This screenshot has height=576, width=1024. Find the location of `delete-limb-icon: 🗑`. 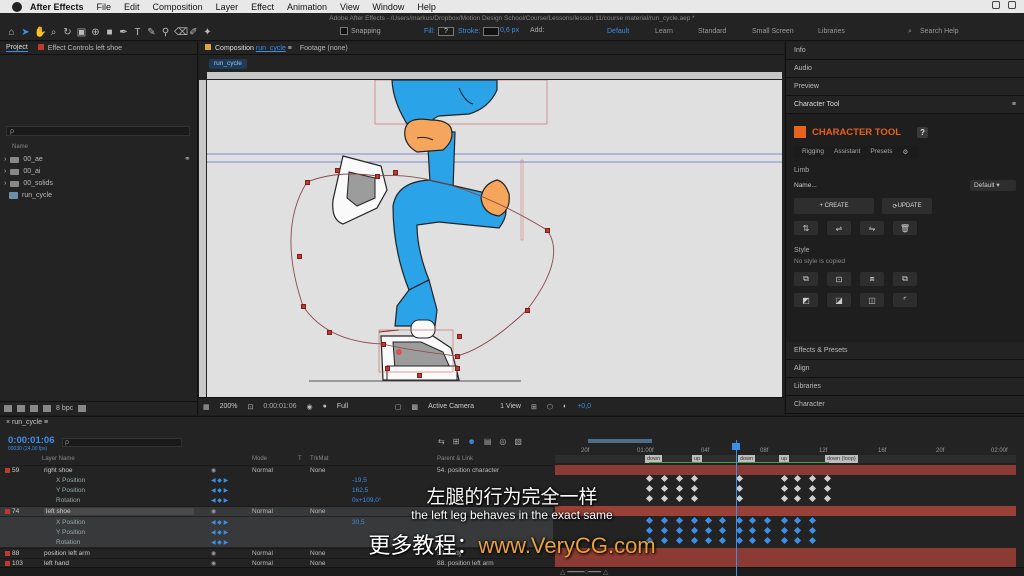

delete-limb-icon: 🗑 is located at coordinates (905, 228).